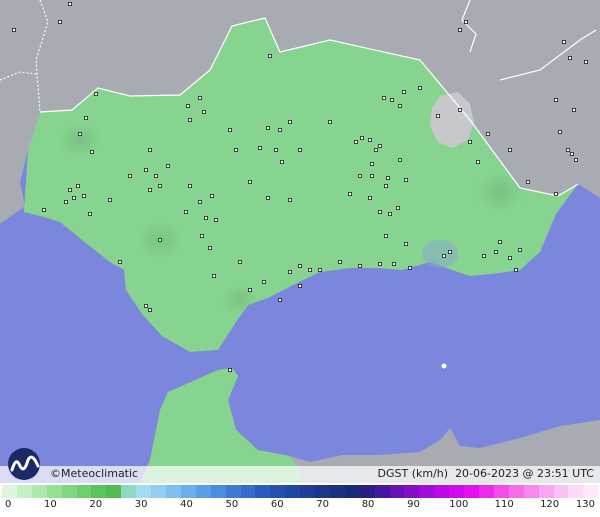  I want to click on timestamp: 20-06-2023 @ 23:51 UTC, so click(524, 473).